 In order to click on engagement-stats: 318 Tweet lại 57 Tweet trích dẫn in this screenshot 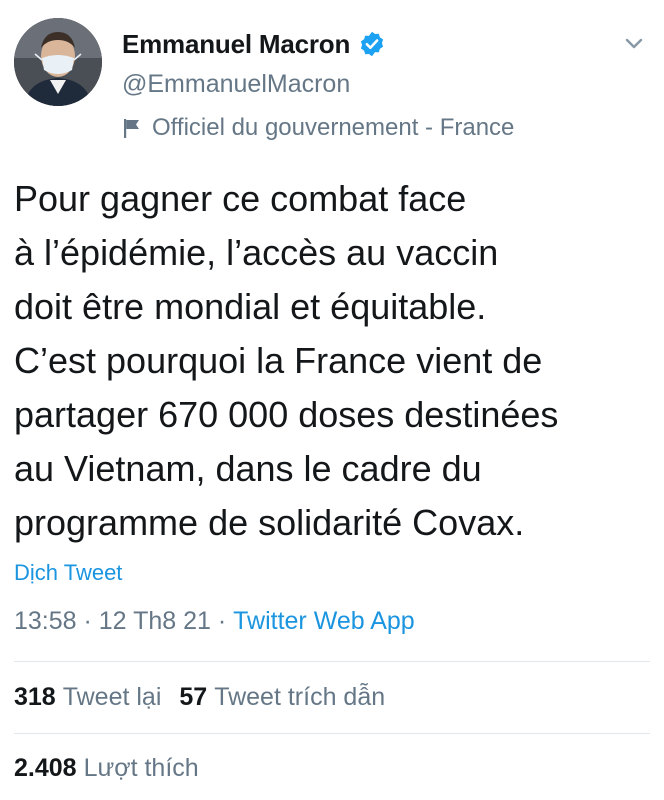, I will do `click(199, 697)`.